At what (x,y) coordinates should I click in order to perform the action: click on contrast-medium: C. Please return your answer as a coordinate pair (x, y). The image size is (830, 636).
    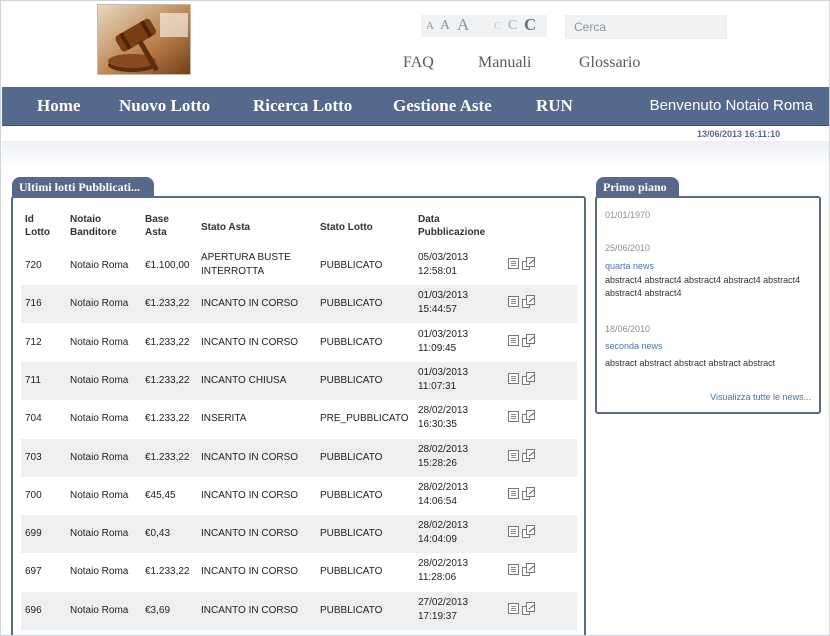
    Looking at the image, I should click on (512, 26).